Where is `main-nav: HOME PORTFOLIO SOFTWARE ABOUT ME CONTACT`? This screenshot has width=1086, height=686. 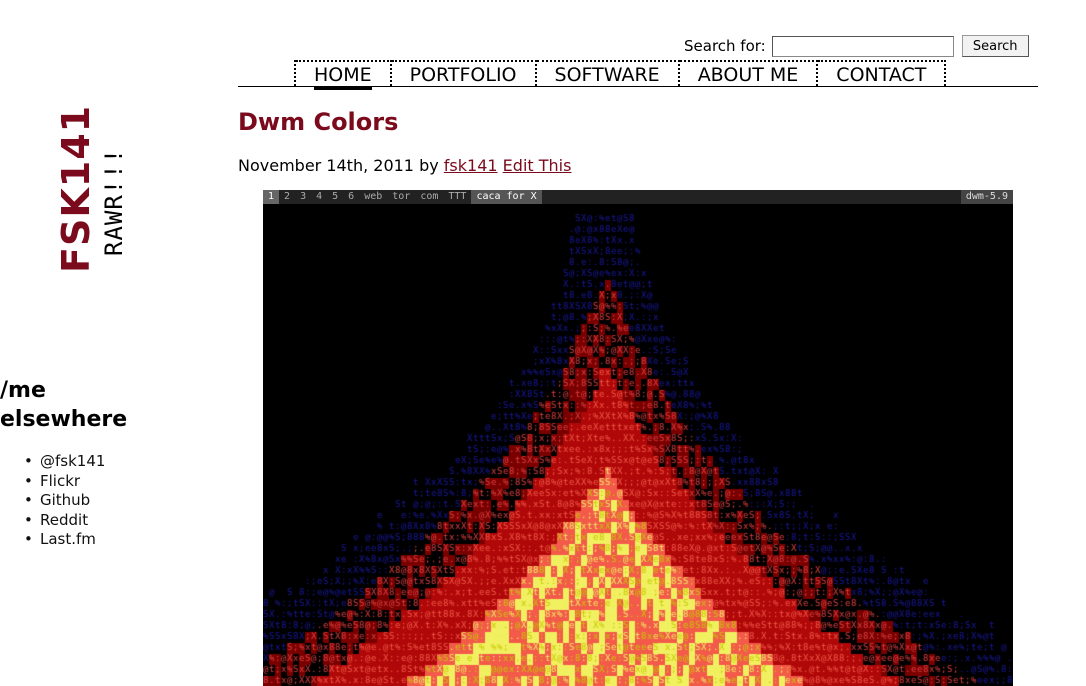
main-nav: HOME PORTFOLIO SOFTWARE ABOUT ME CONTACT is located at coordinates (638, 75).